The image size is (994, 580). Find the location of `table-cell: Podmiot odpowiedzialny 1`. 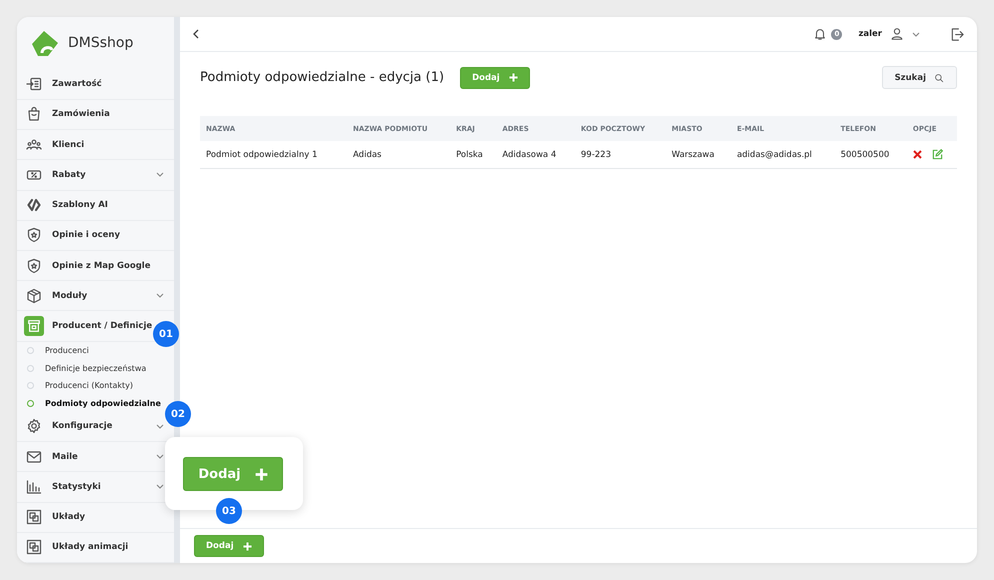

table-cell: Podmiot odpowiedzialny 1 is located at coordinates (274, 154).